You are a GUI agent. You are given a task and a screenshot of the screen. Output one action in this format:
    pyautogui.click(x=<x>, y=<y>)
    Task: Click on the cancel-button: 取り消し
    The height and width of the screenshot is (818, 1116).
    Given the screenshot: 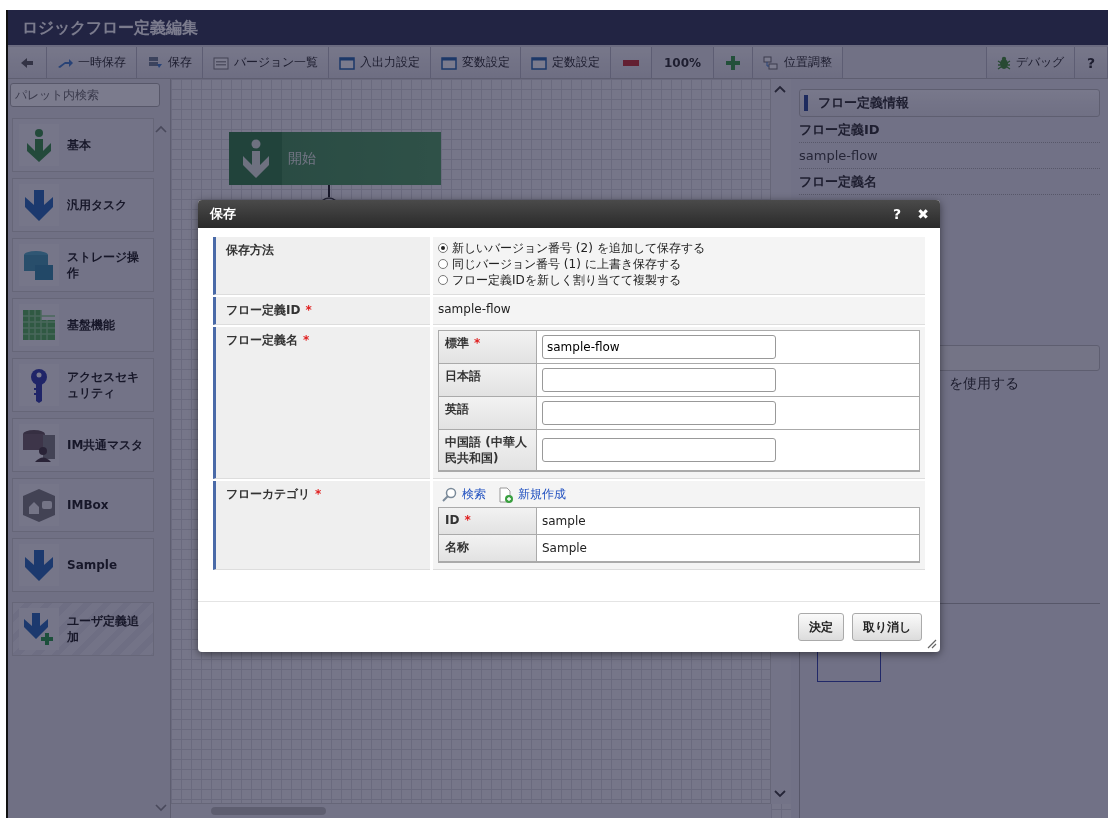 What is the action you would take?
    pyautogui.click(x=887, y=627)
    